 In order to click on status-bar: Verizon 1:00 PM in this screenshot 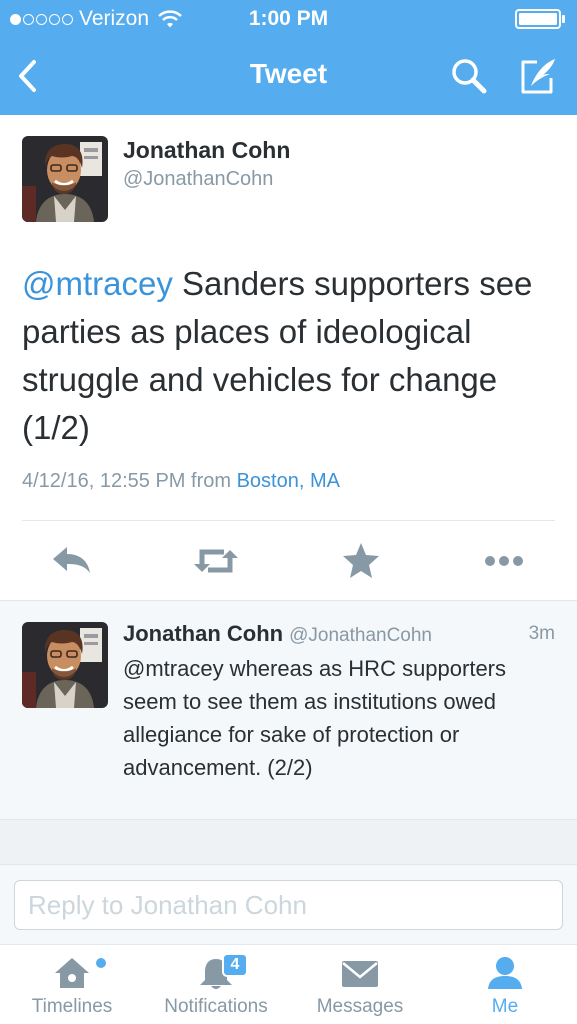, I will do `click(288, 19)`.